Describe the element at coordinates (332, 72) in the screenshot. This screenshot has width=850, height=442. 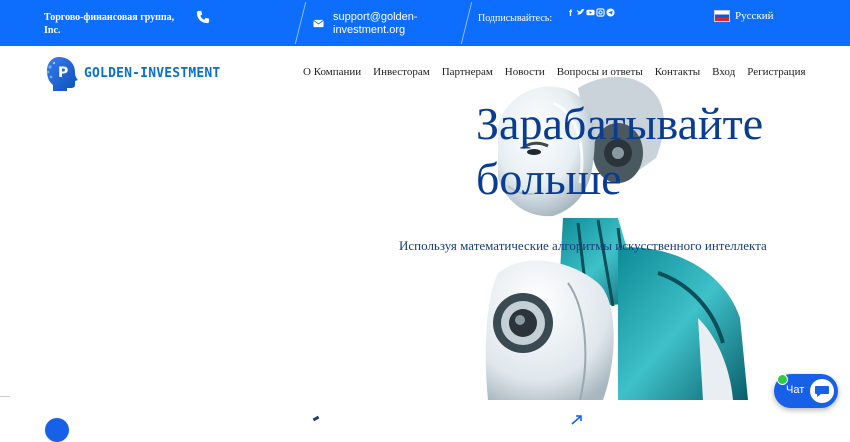
I see `nav-item-about: О Компании` at that location.